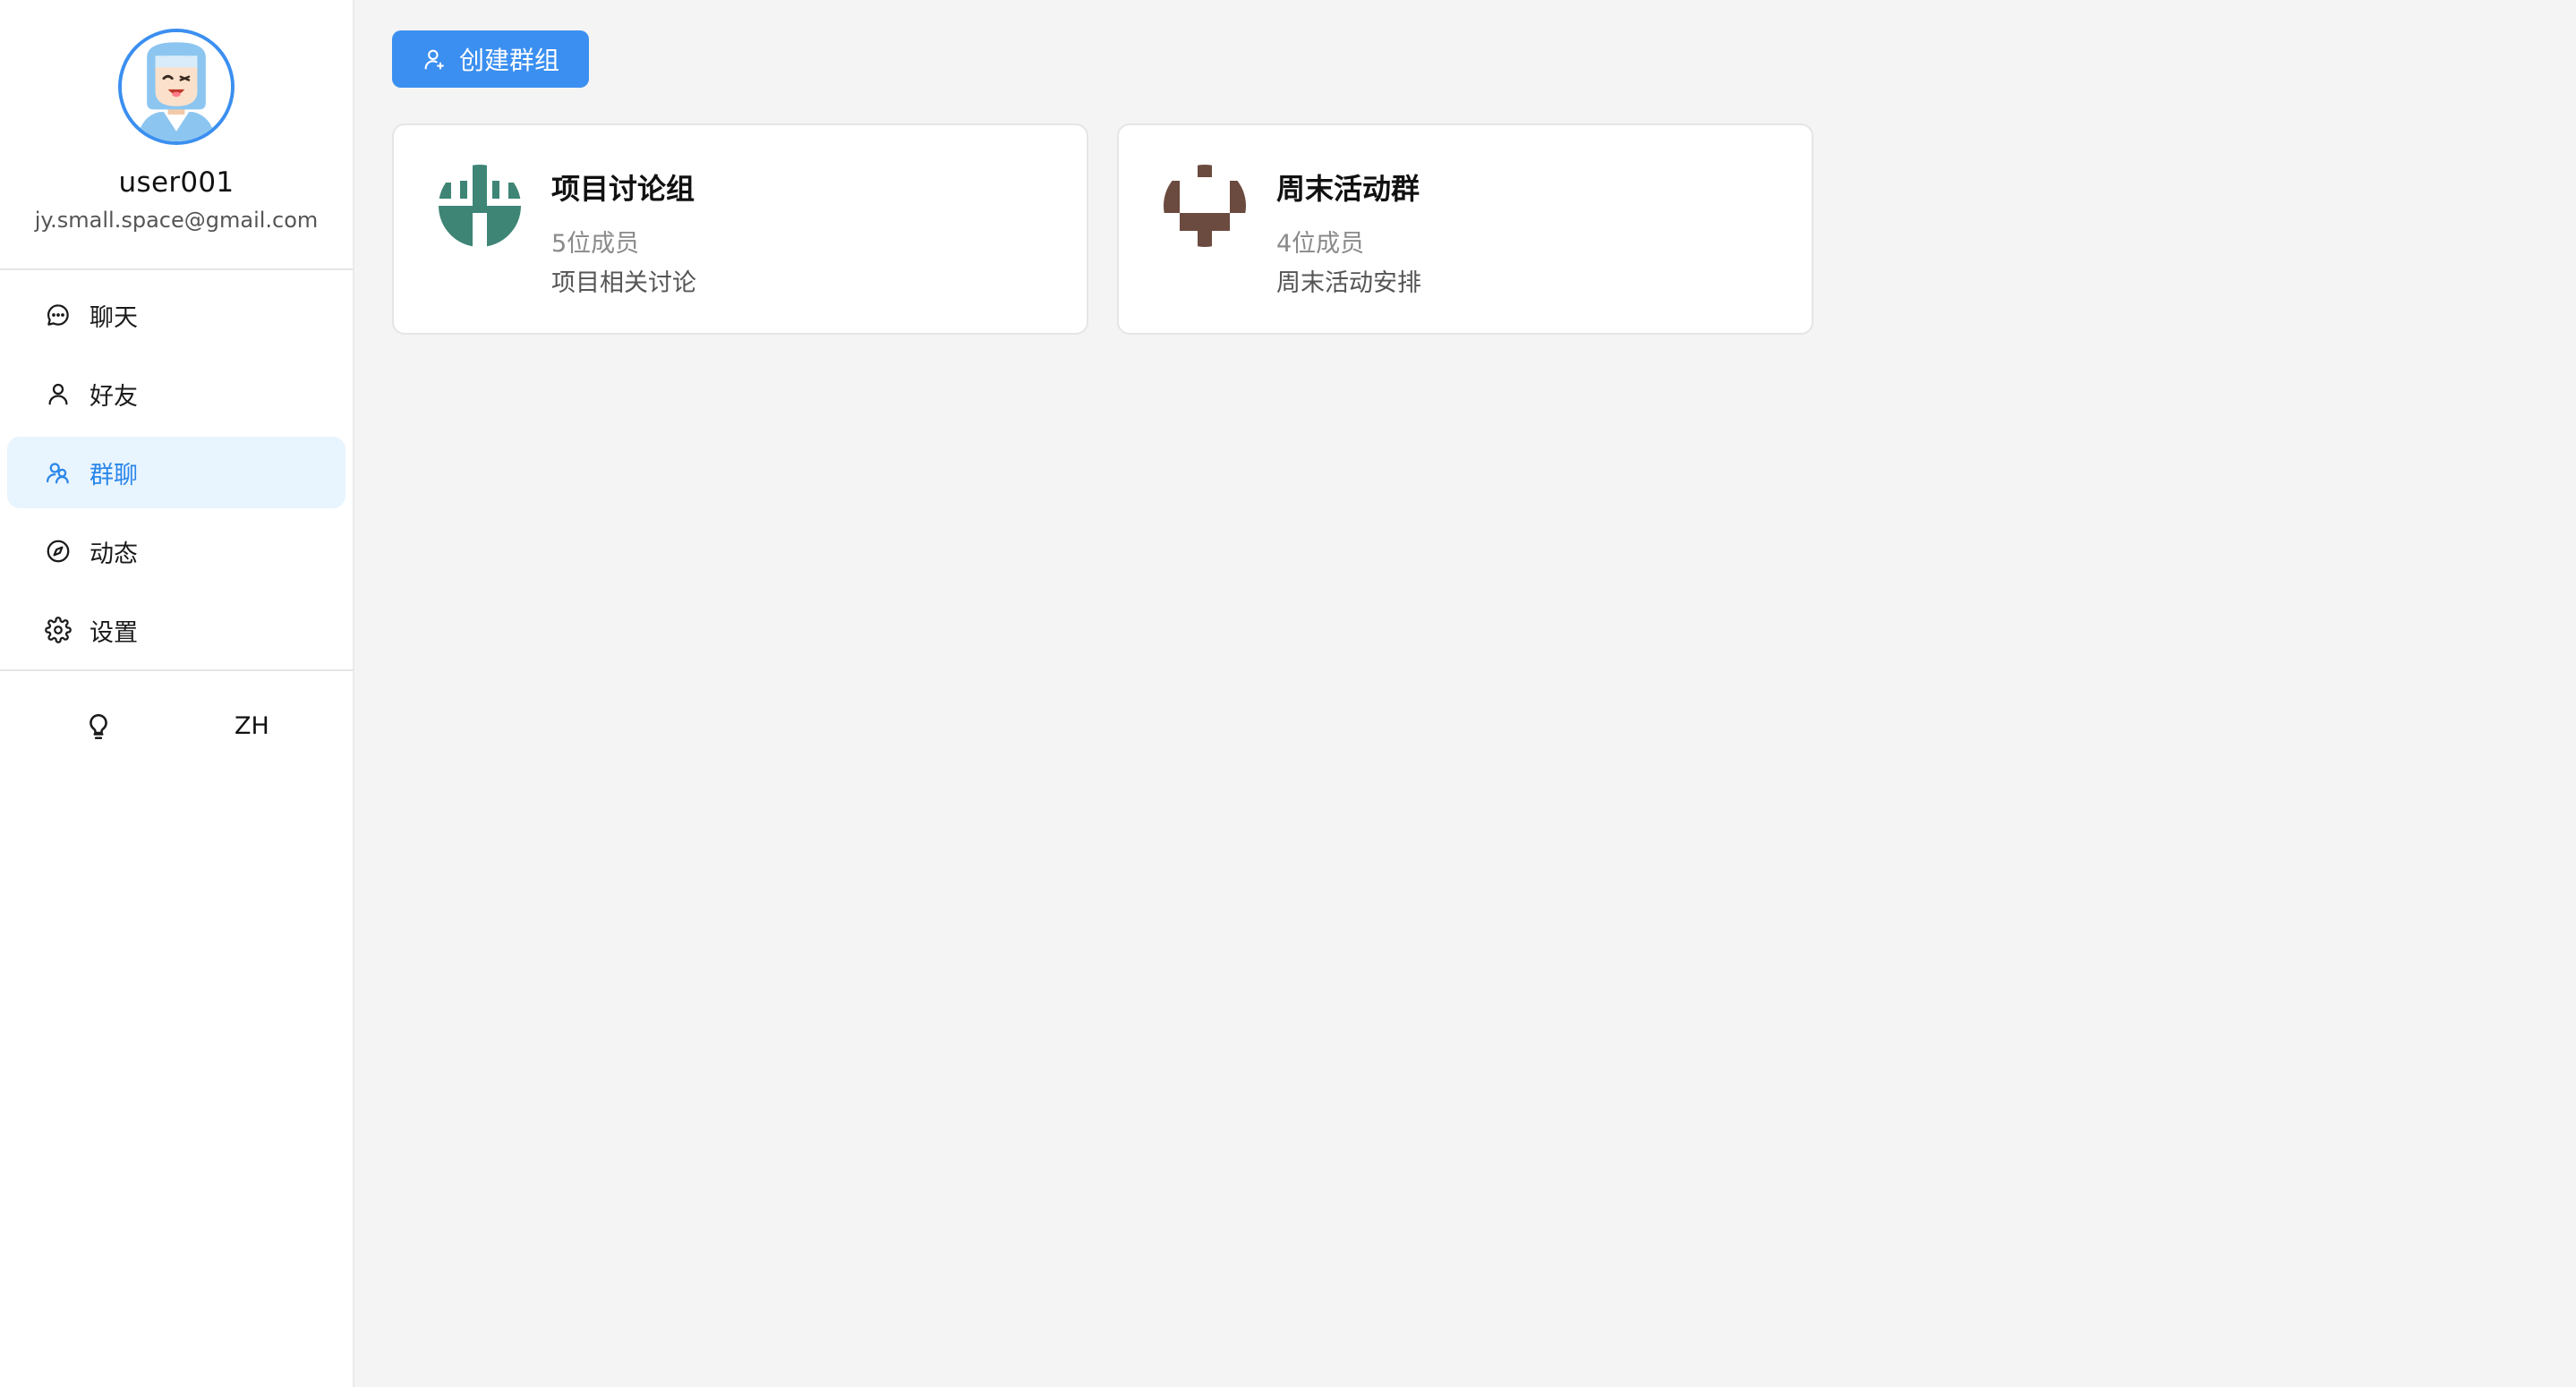 The image size is (2576, 1387). Describe the element at coordinates (58, 315) in the screenshot. I see `chat-bubble-icon` at that location.